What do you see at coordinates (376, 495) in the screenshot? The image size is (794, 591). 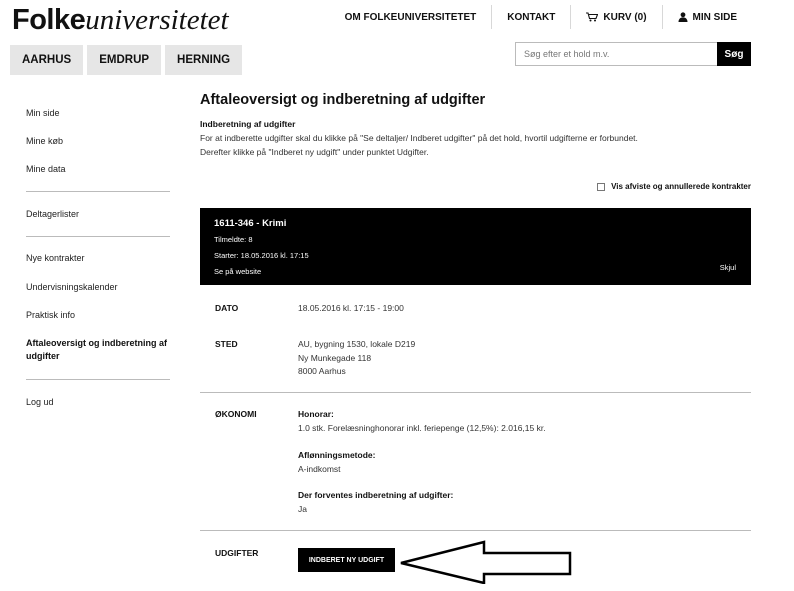 I see `forventes-heading: Der forventes indberetning af udgifter:` at bounding box center [376, 495].